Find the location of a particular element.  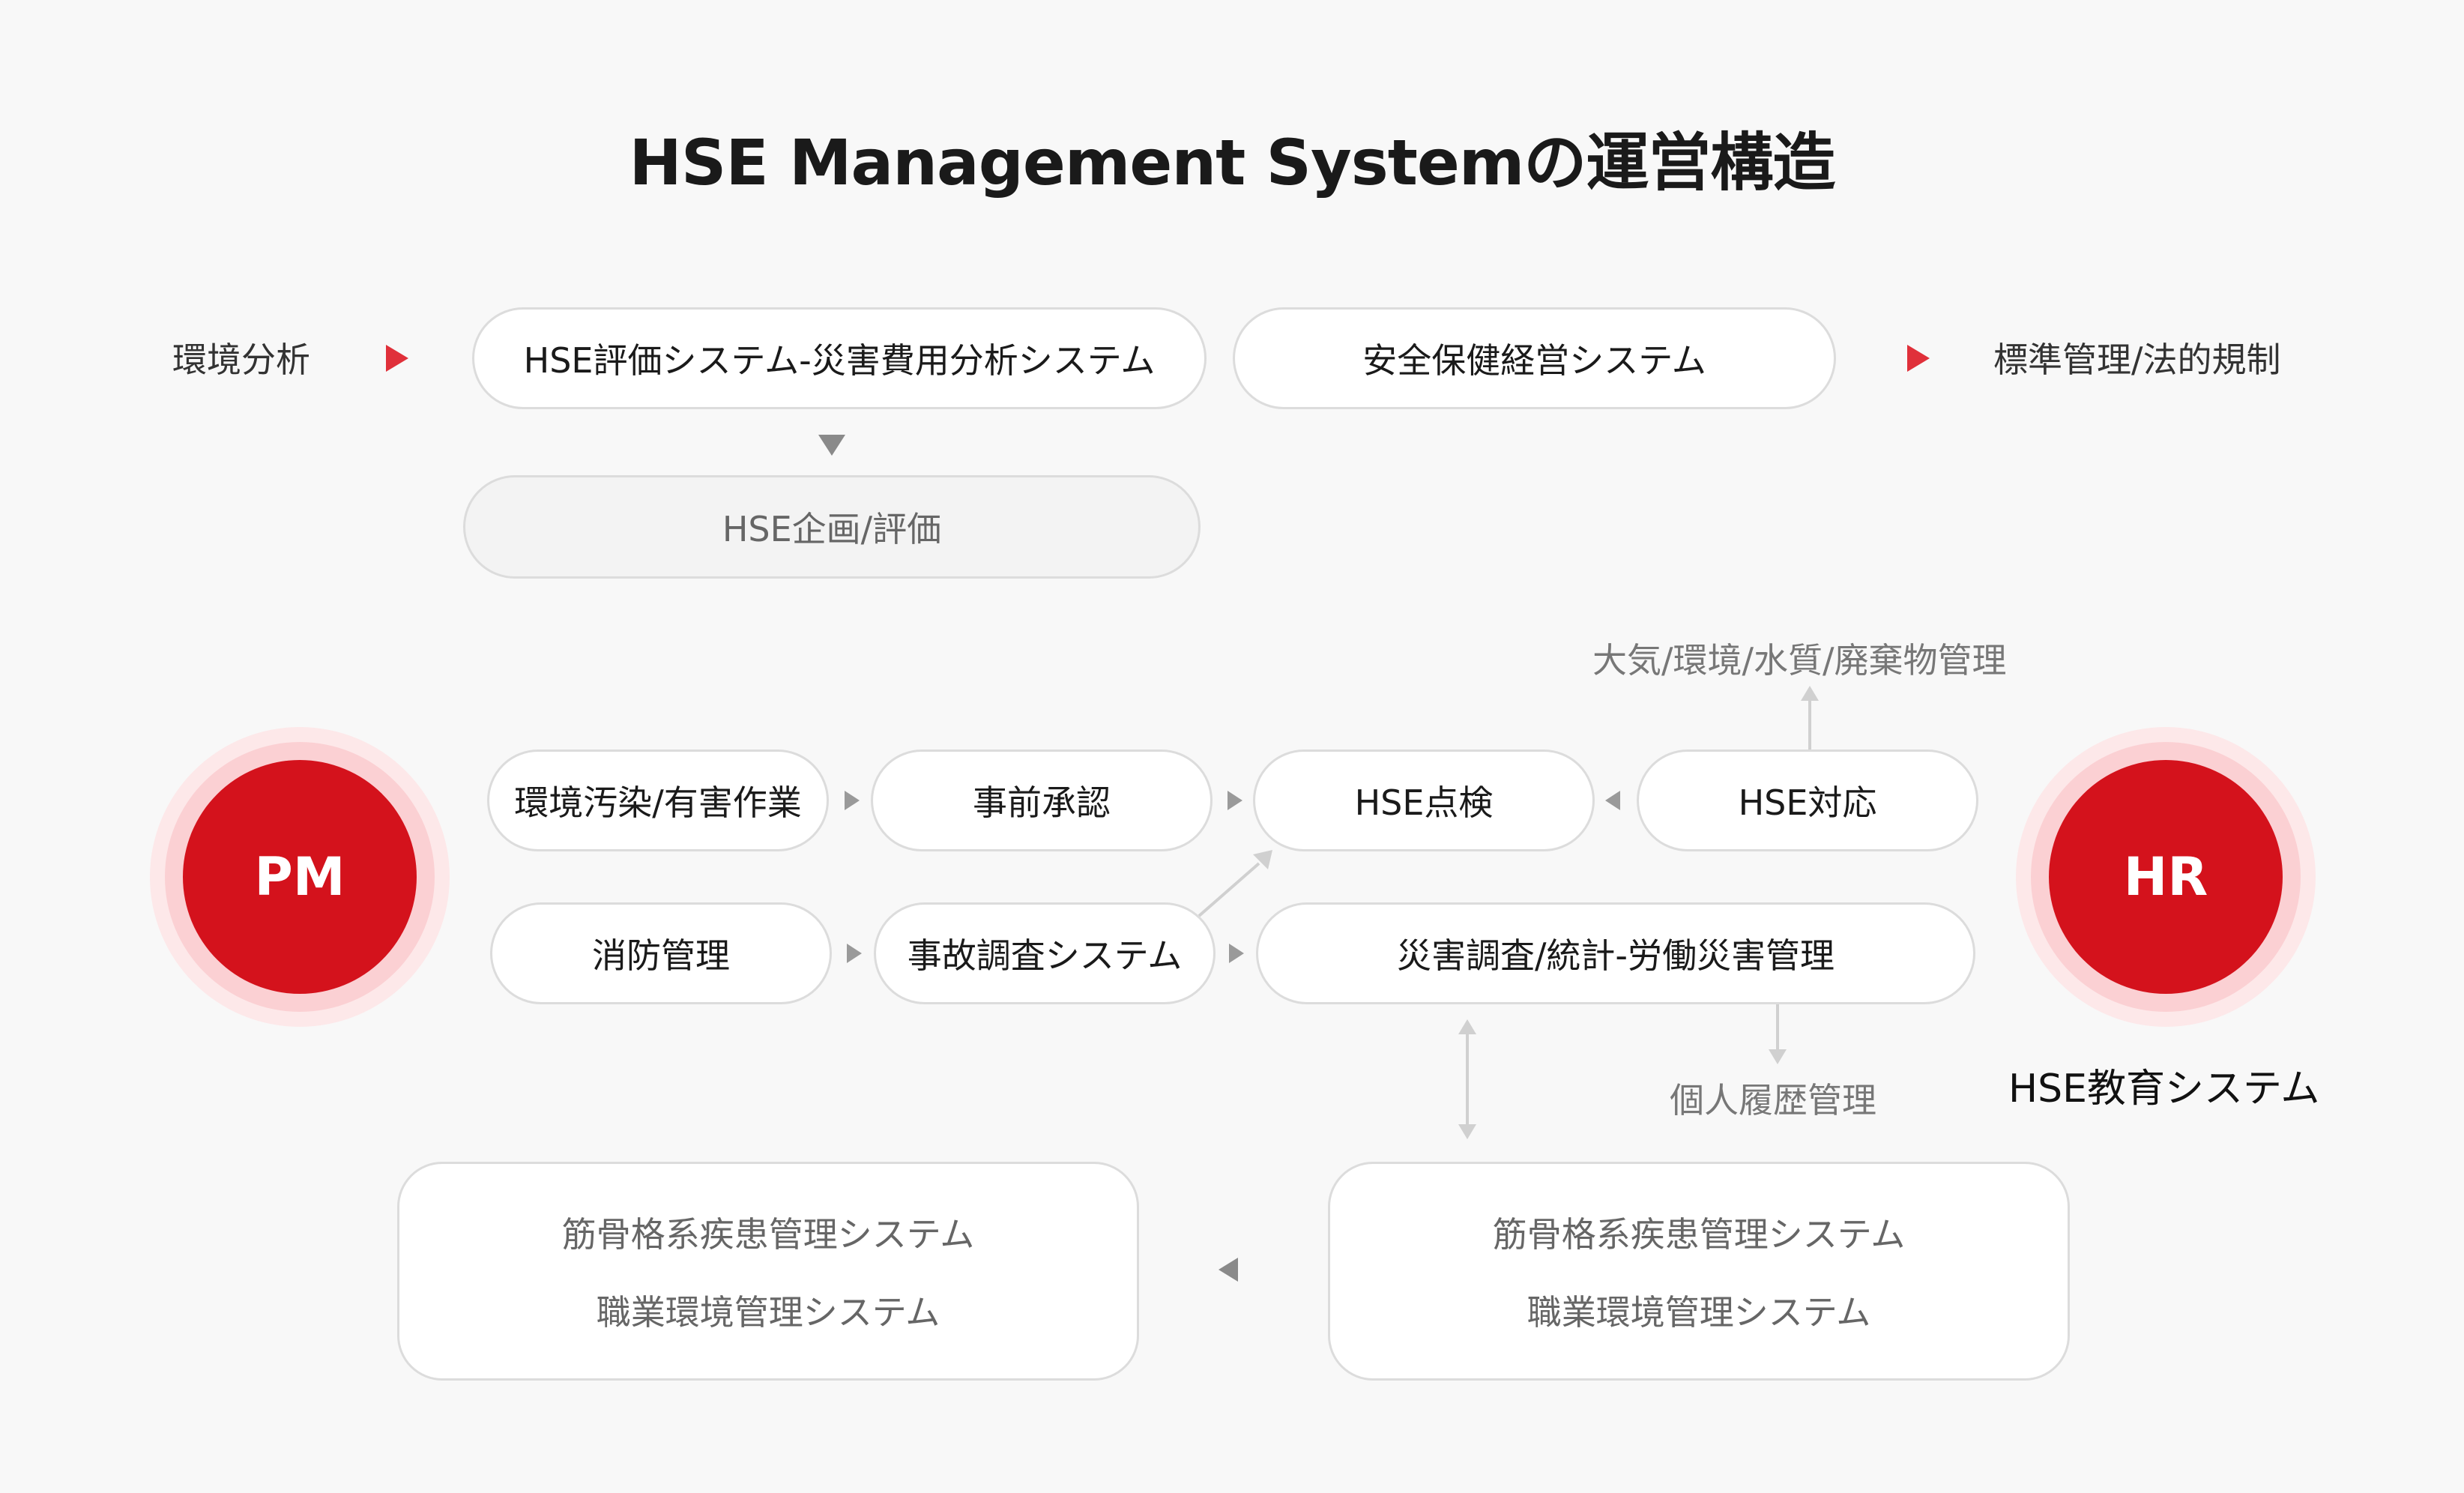

personal-history-label: 個人履歴管理 is located at coordinates (1773, 1100).